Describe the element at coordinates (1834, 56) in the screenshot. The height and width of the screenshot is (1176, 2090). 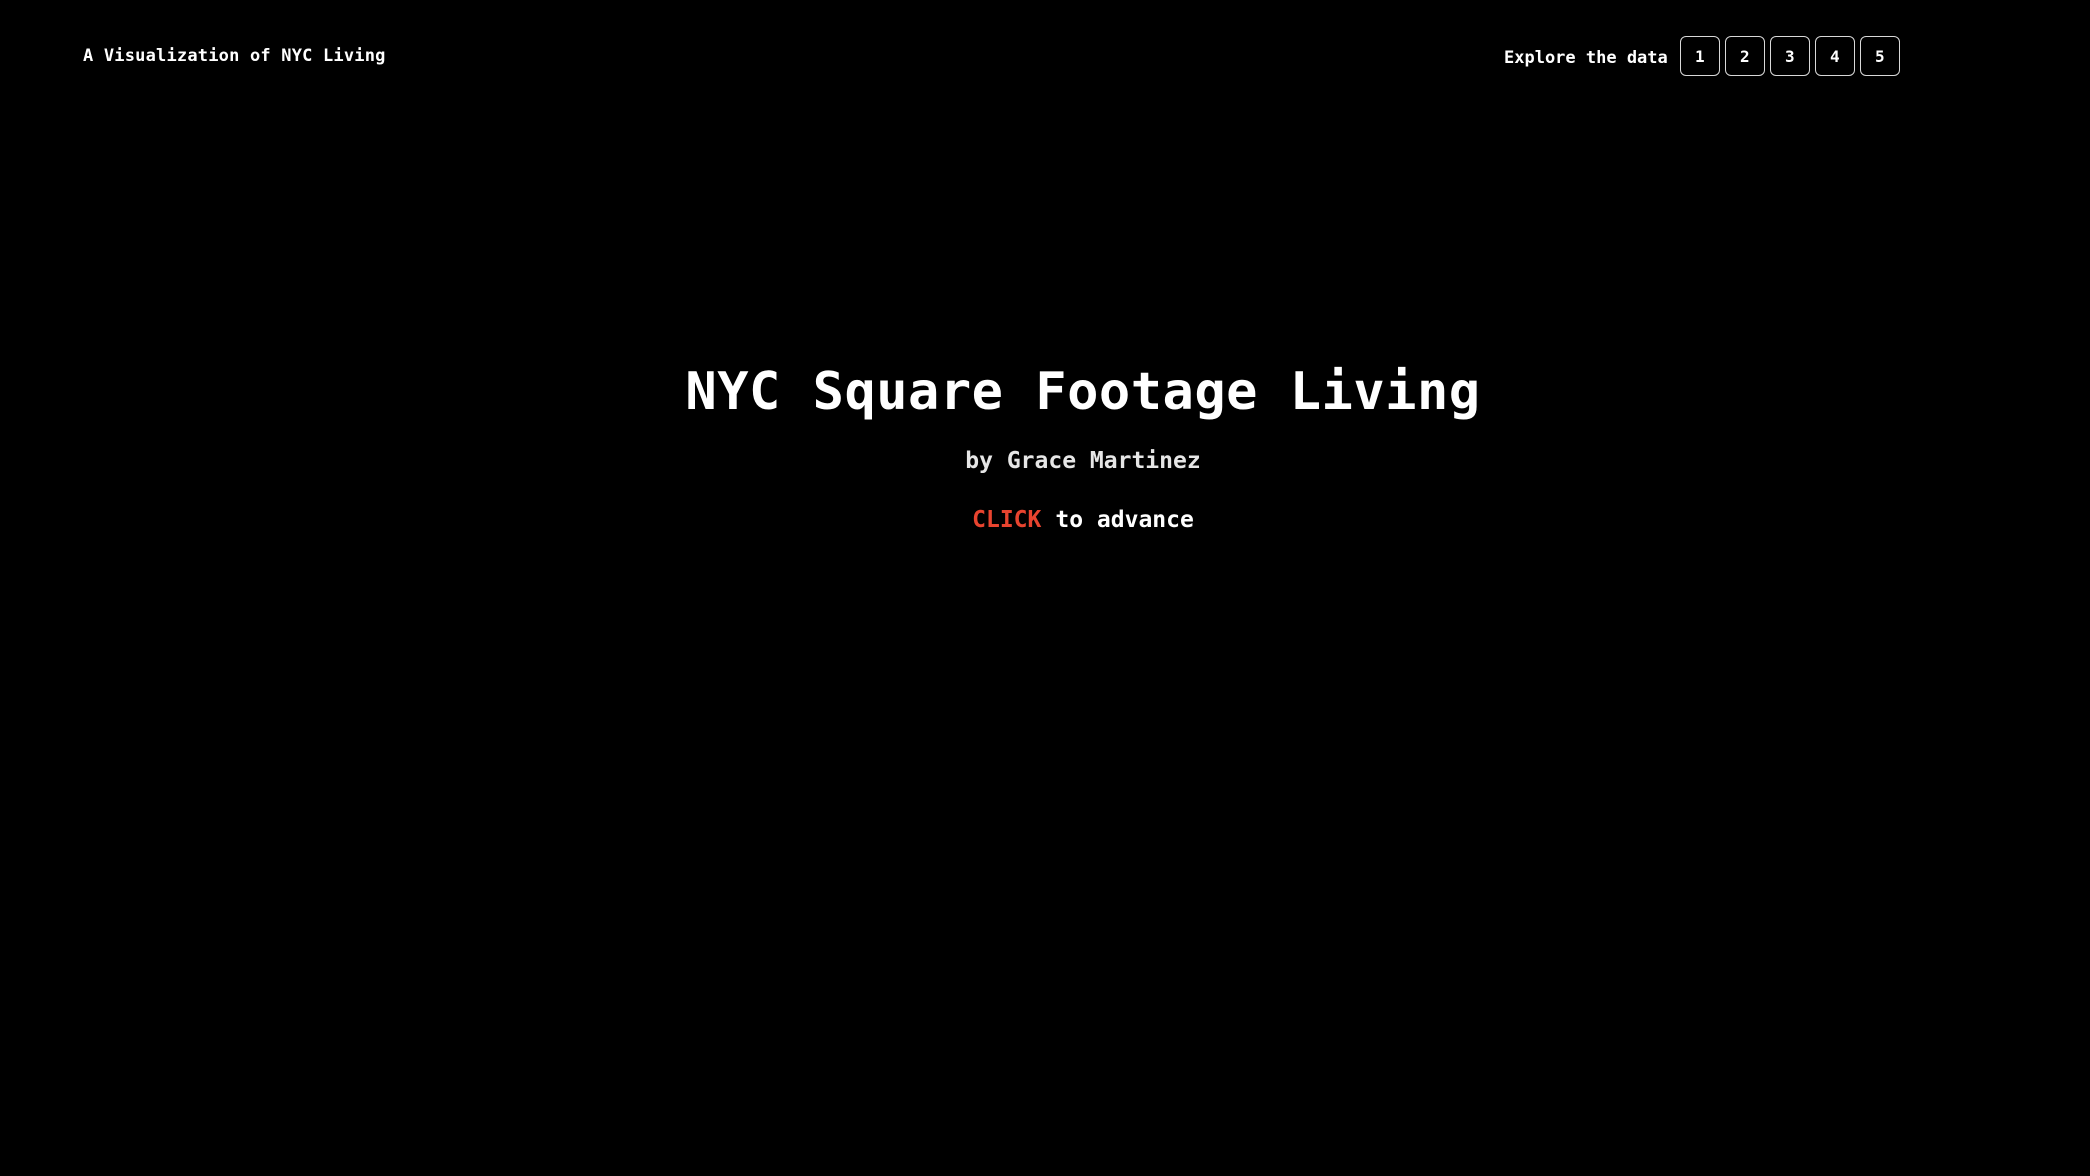
I see `page-button-4: 4` at that location.